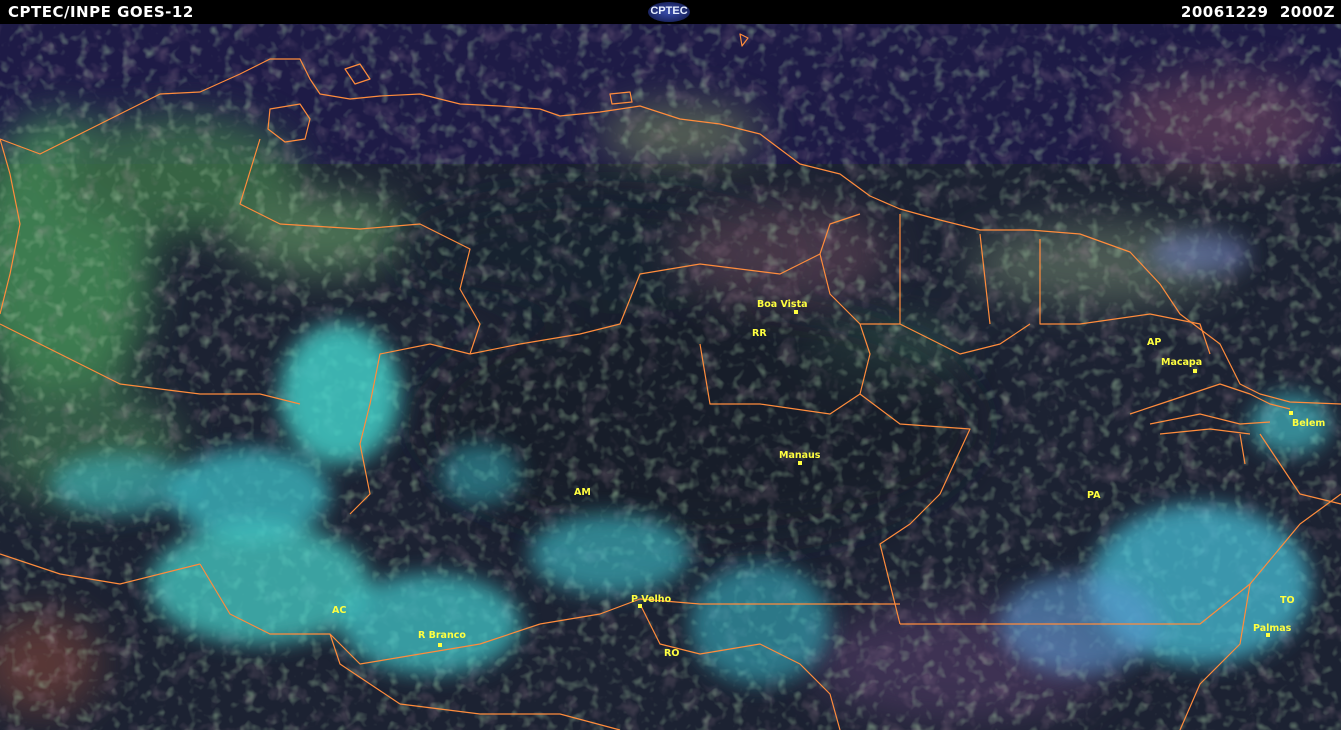 This screenshot has width=1341, height=730. I want to click on city-label: Boa Vista, so click(782, 304).